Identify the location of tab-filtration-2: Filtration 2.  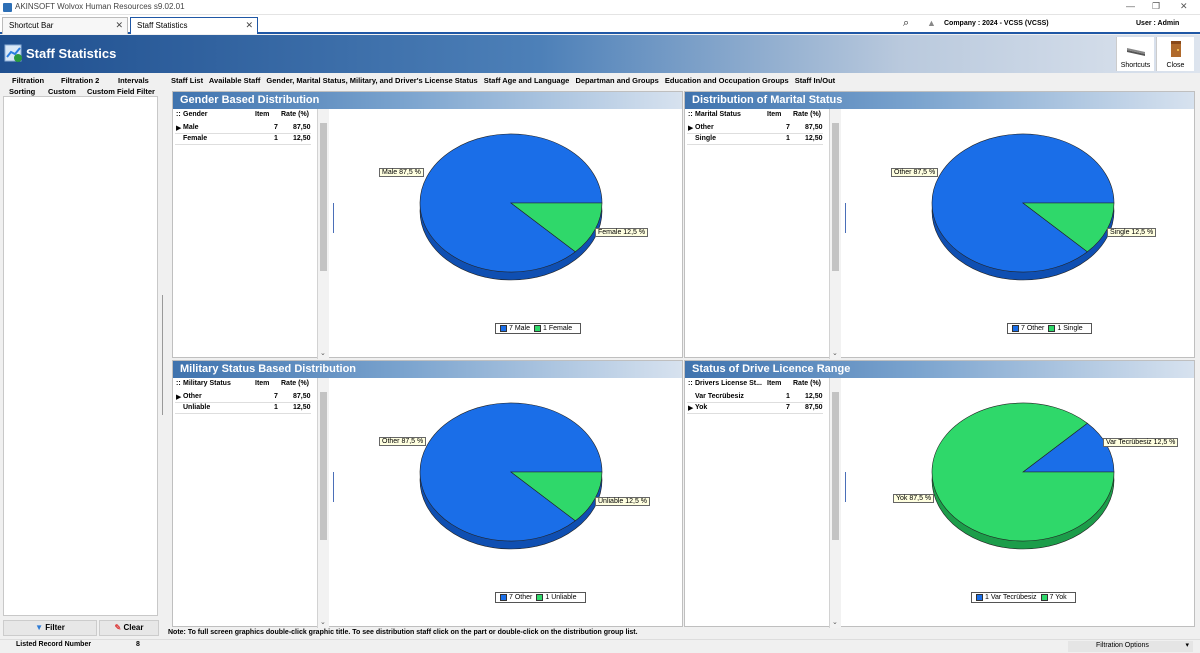
(80, 80).